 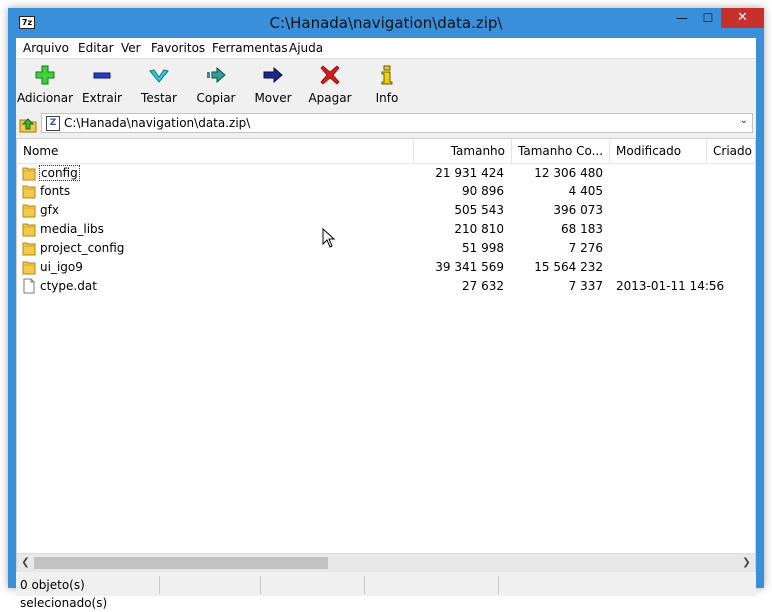 I want to click on move-arrow-icon, so click(x=273, y=75).